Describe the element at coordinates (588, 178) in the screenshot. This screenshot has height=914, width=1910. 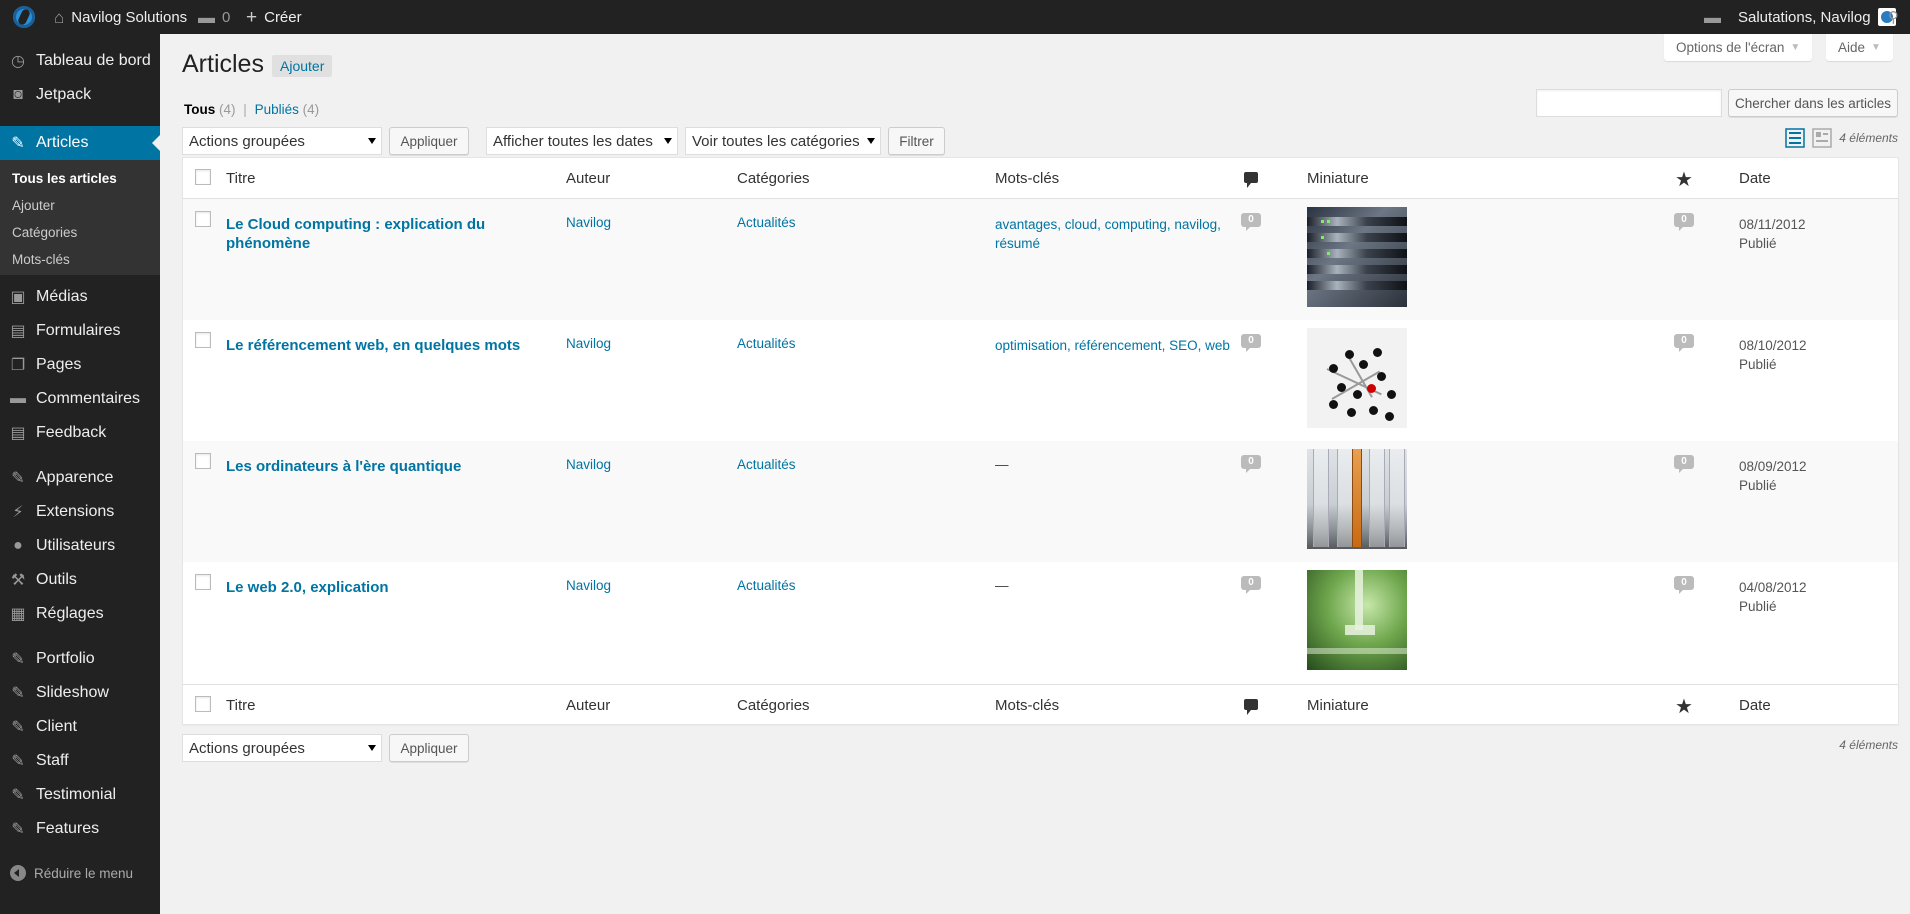
I see `column-author: Auteur` at that location.